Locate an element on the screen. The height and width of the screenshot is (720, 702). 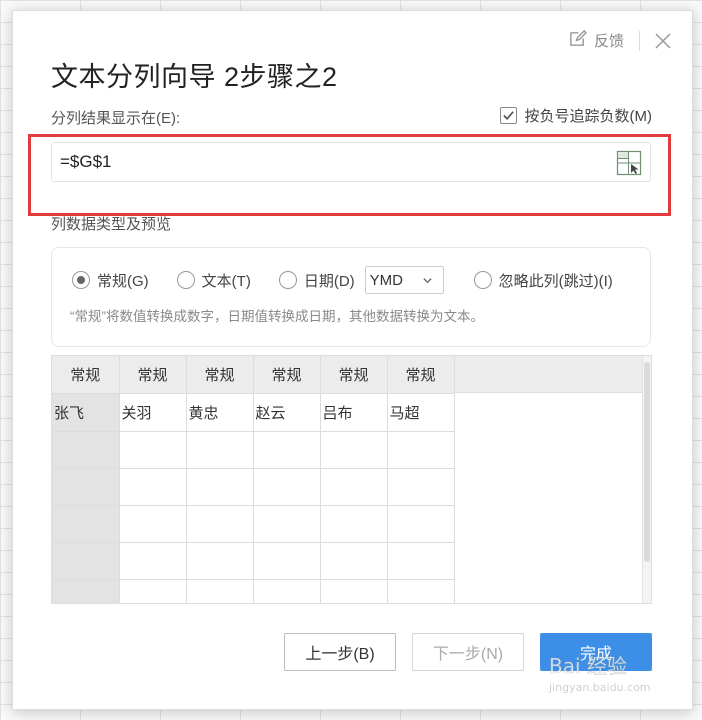
edit-icon is located at coordinates (578, 40).